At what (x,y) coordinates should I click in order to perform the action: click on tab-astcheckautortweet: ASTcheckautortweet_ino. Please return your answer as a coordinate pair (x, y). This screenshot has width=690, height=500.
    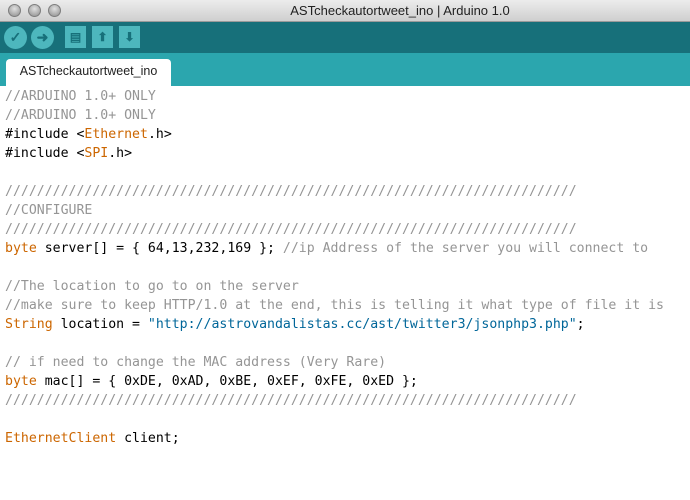
    Looking at the image, I should click on (88, 72).